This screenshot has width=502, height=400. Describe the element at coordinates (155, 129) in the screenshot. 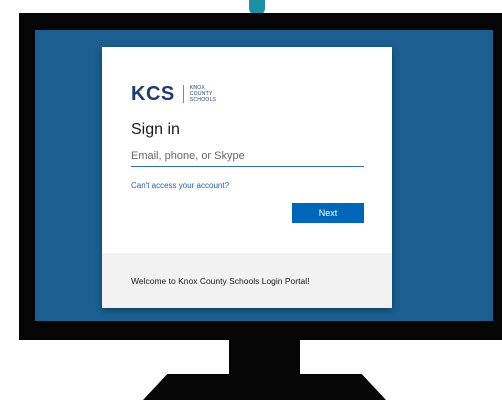

I see `page-title: Sign in` at that location.